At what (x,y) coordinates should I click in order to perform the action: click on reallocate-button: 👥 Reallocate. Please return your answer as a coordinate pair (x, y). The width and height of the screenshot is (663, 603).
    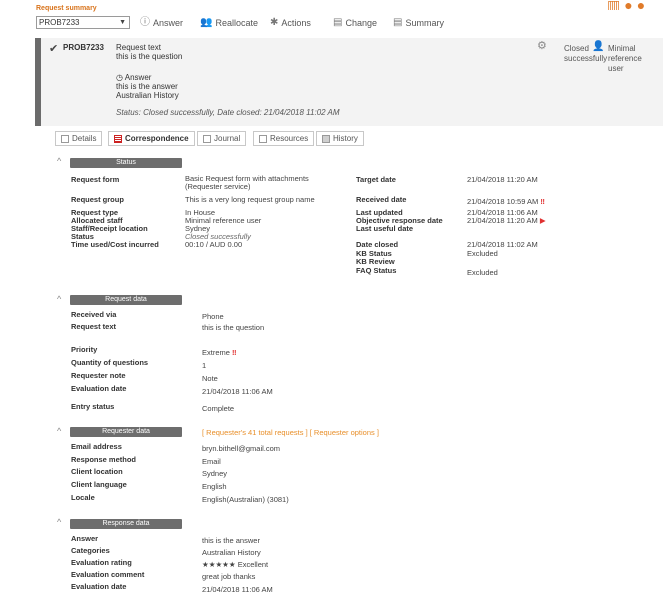
    Looking at the image, I should click on (229, 22).